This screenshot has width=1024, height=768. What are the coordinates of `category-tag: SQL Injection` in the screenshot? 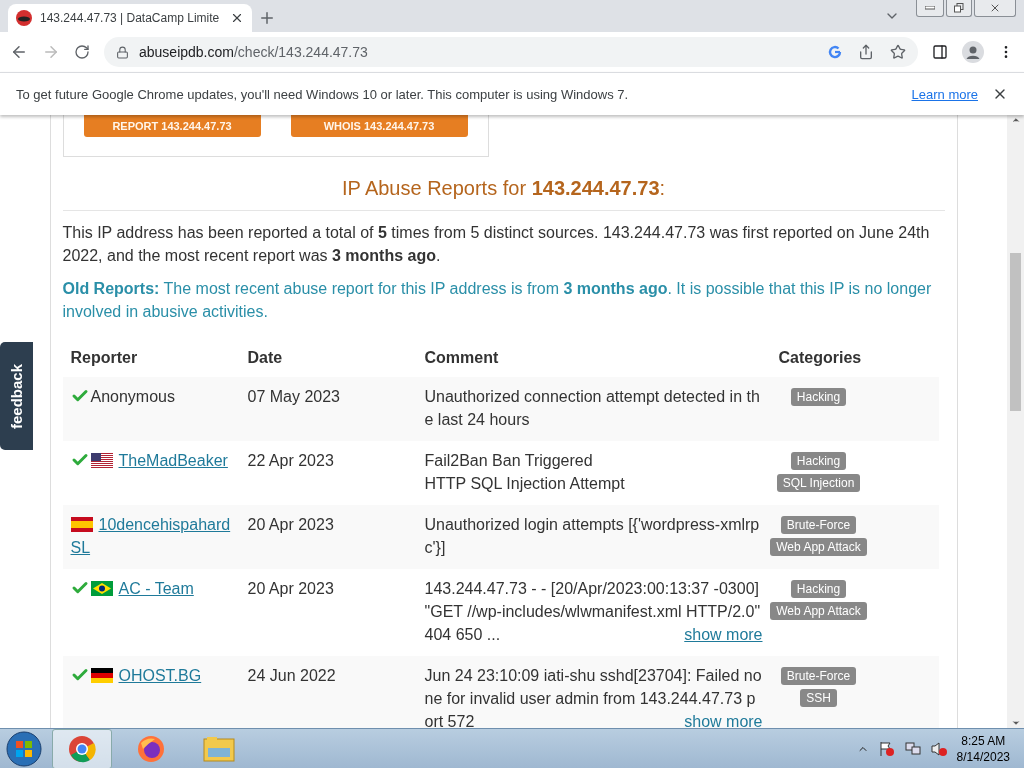 It's located at (818, 483).